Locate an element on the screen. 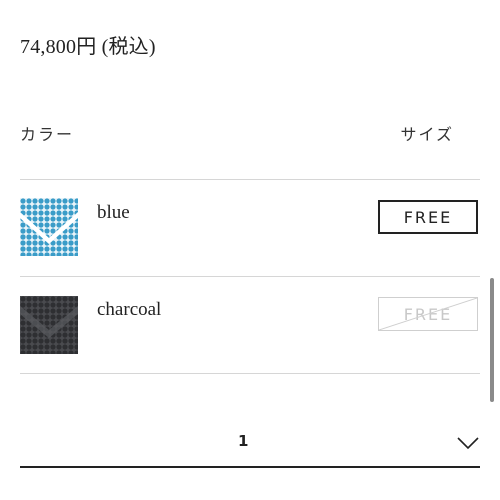  quantity-underline is located at coordinates (250, 467).